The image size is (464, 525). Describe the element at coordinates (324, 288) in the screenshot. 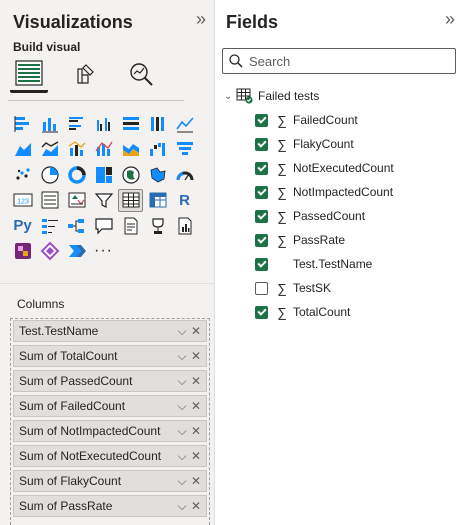

I see `field-item: ∑ TestSK` at that location.